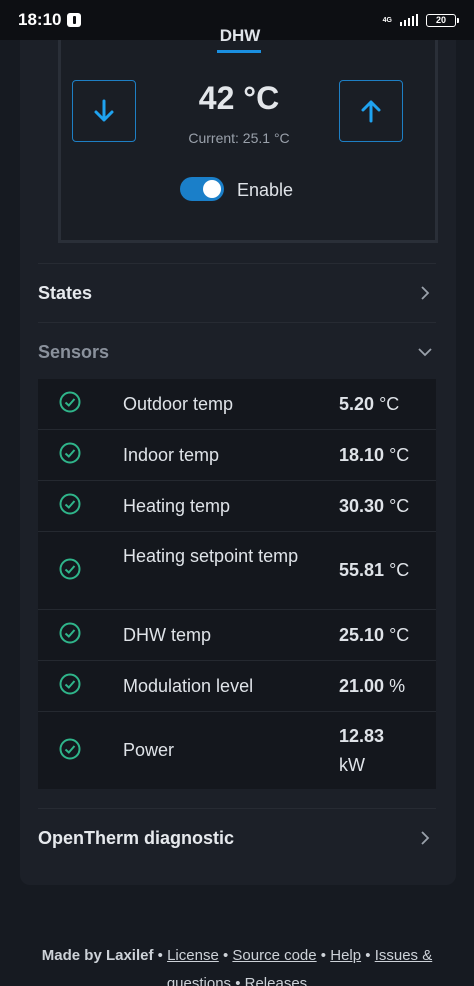  I want to click on source-code-link: Source code, so click(274, 955).